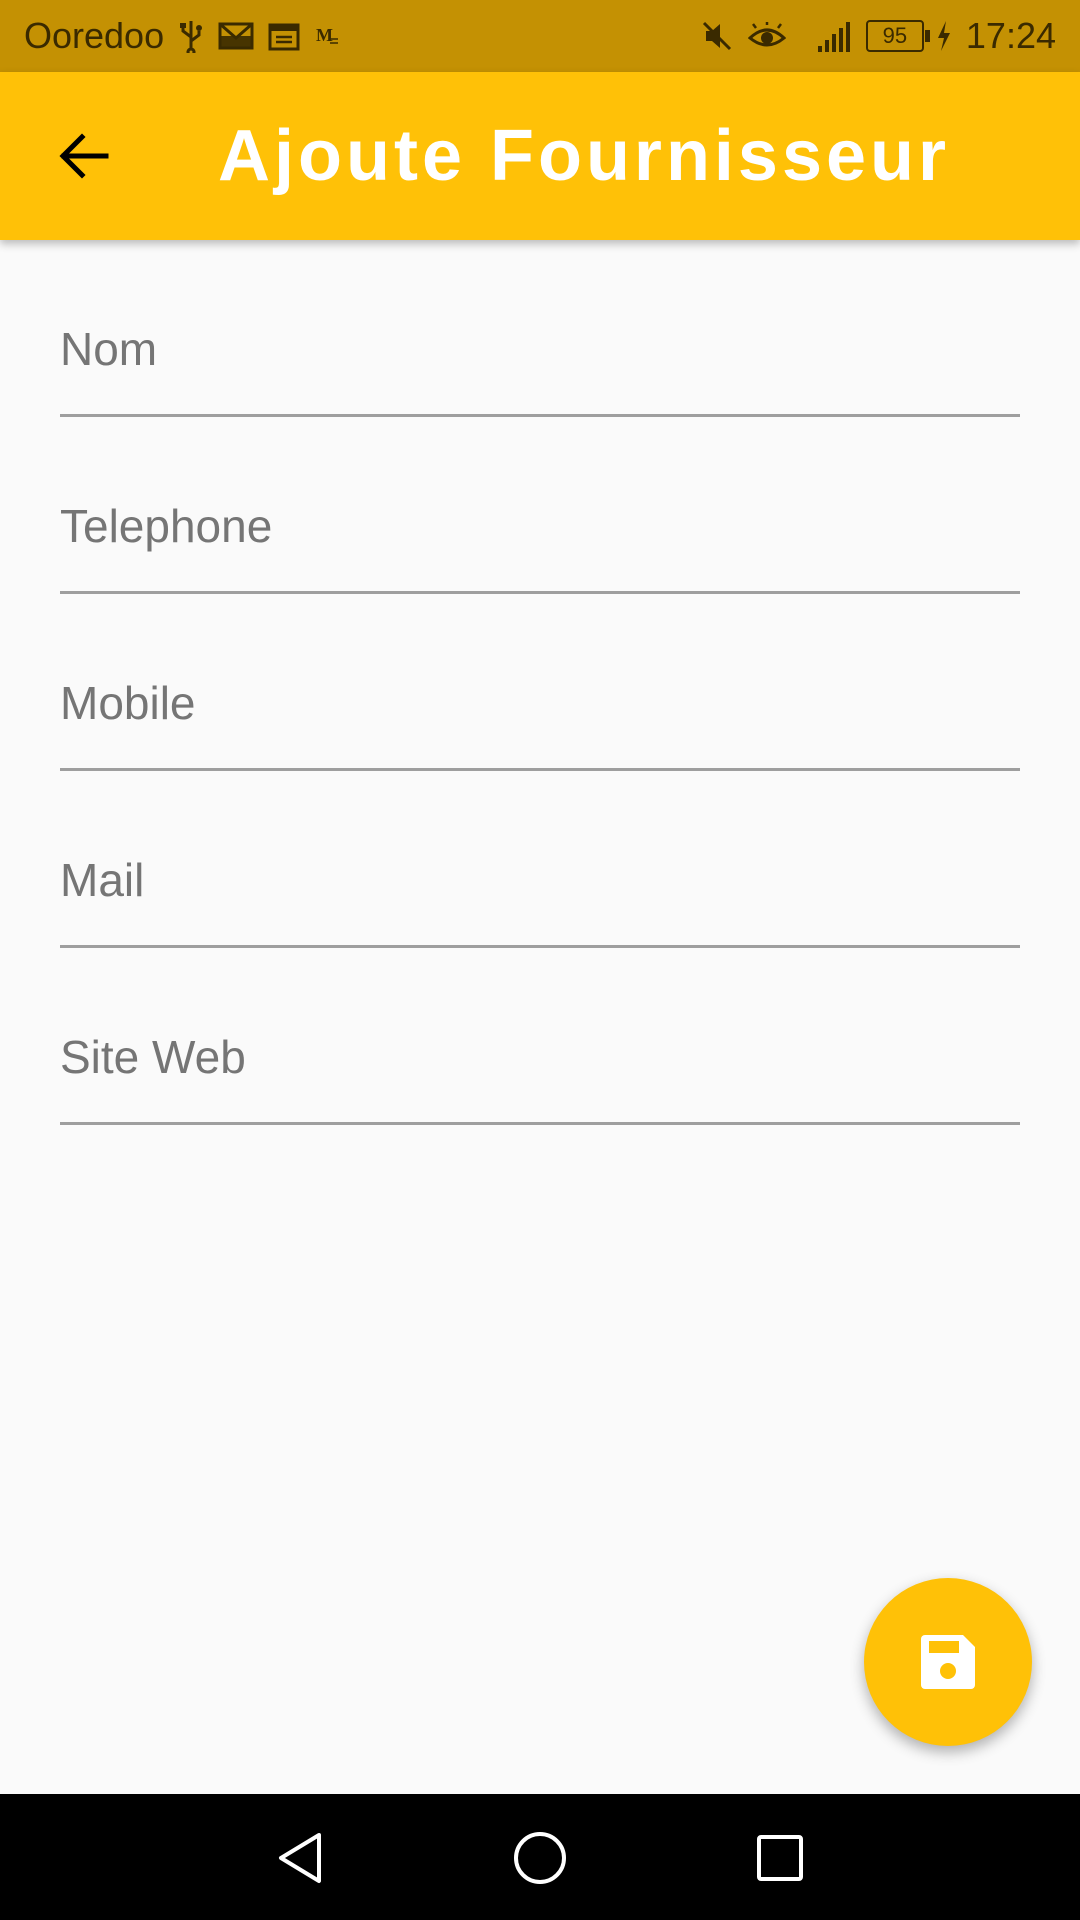  I want to click on usb-icon, so click(191, 36).